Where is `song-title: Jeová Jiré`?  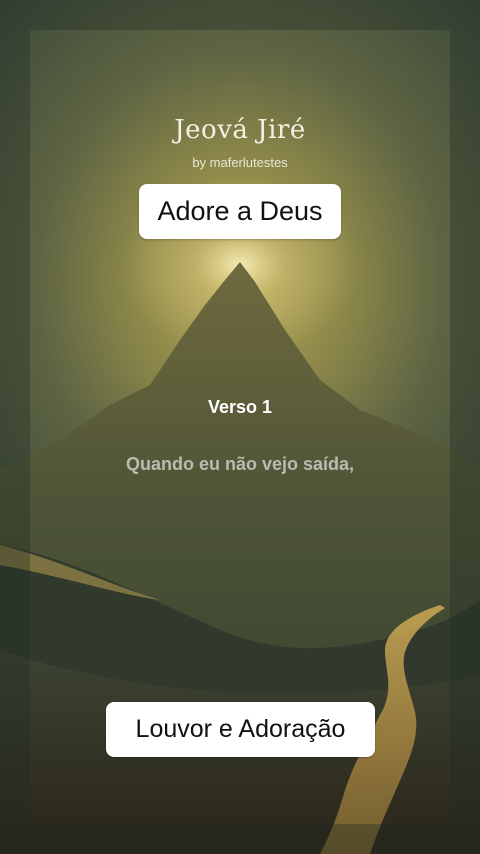
song-title: Jeová Jiré is located at coordinates (240, 130).